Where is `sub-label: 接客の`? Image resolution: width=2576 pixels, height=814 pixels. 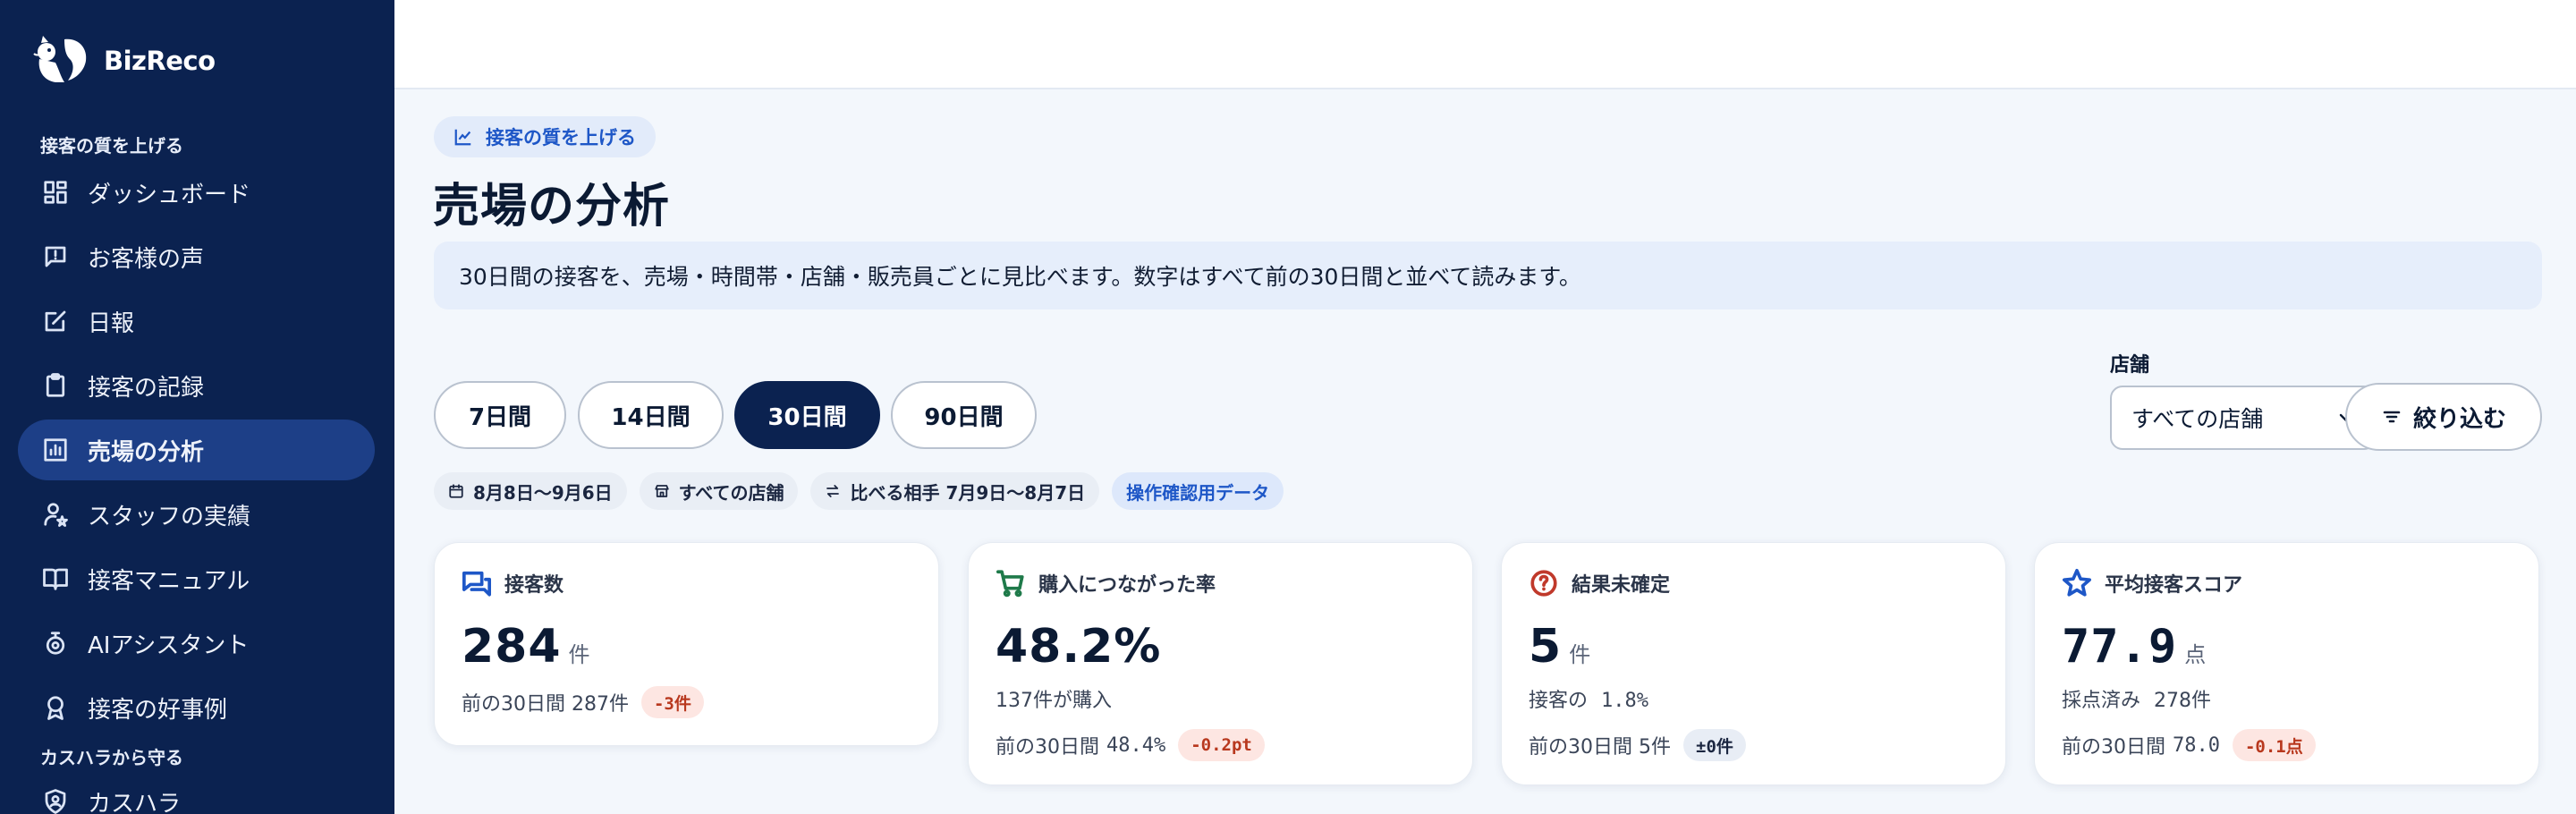 sub-label: 接客の is located at coordinates (1559, 701).